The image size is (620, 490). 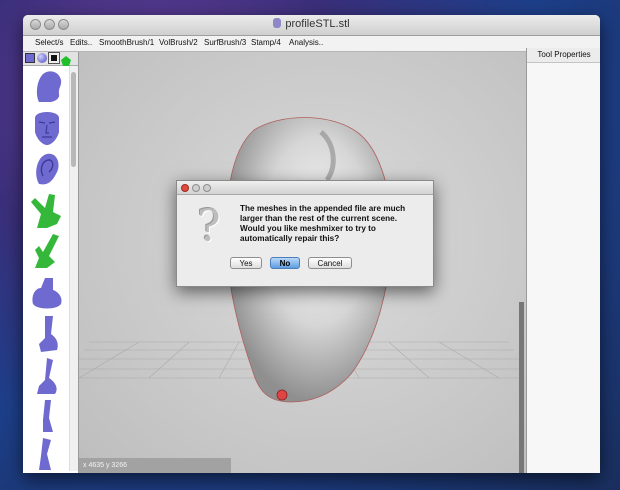 I want to click on no-button: No, so click(x=285, y=263).